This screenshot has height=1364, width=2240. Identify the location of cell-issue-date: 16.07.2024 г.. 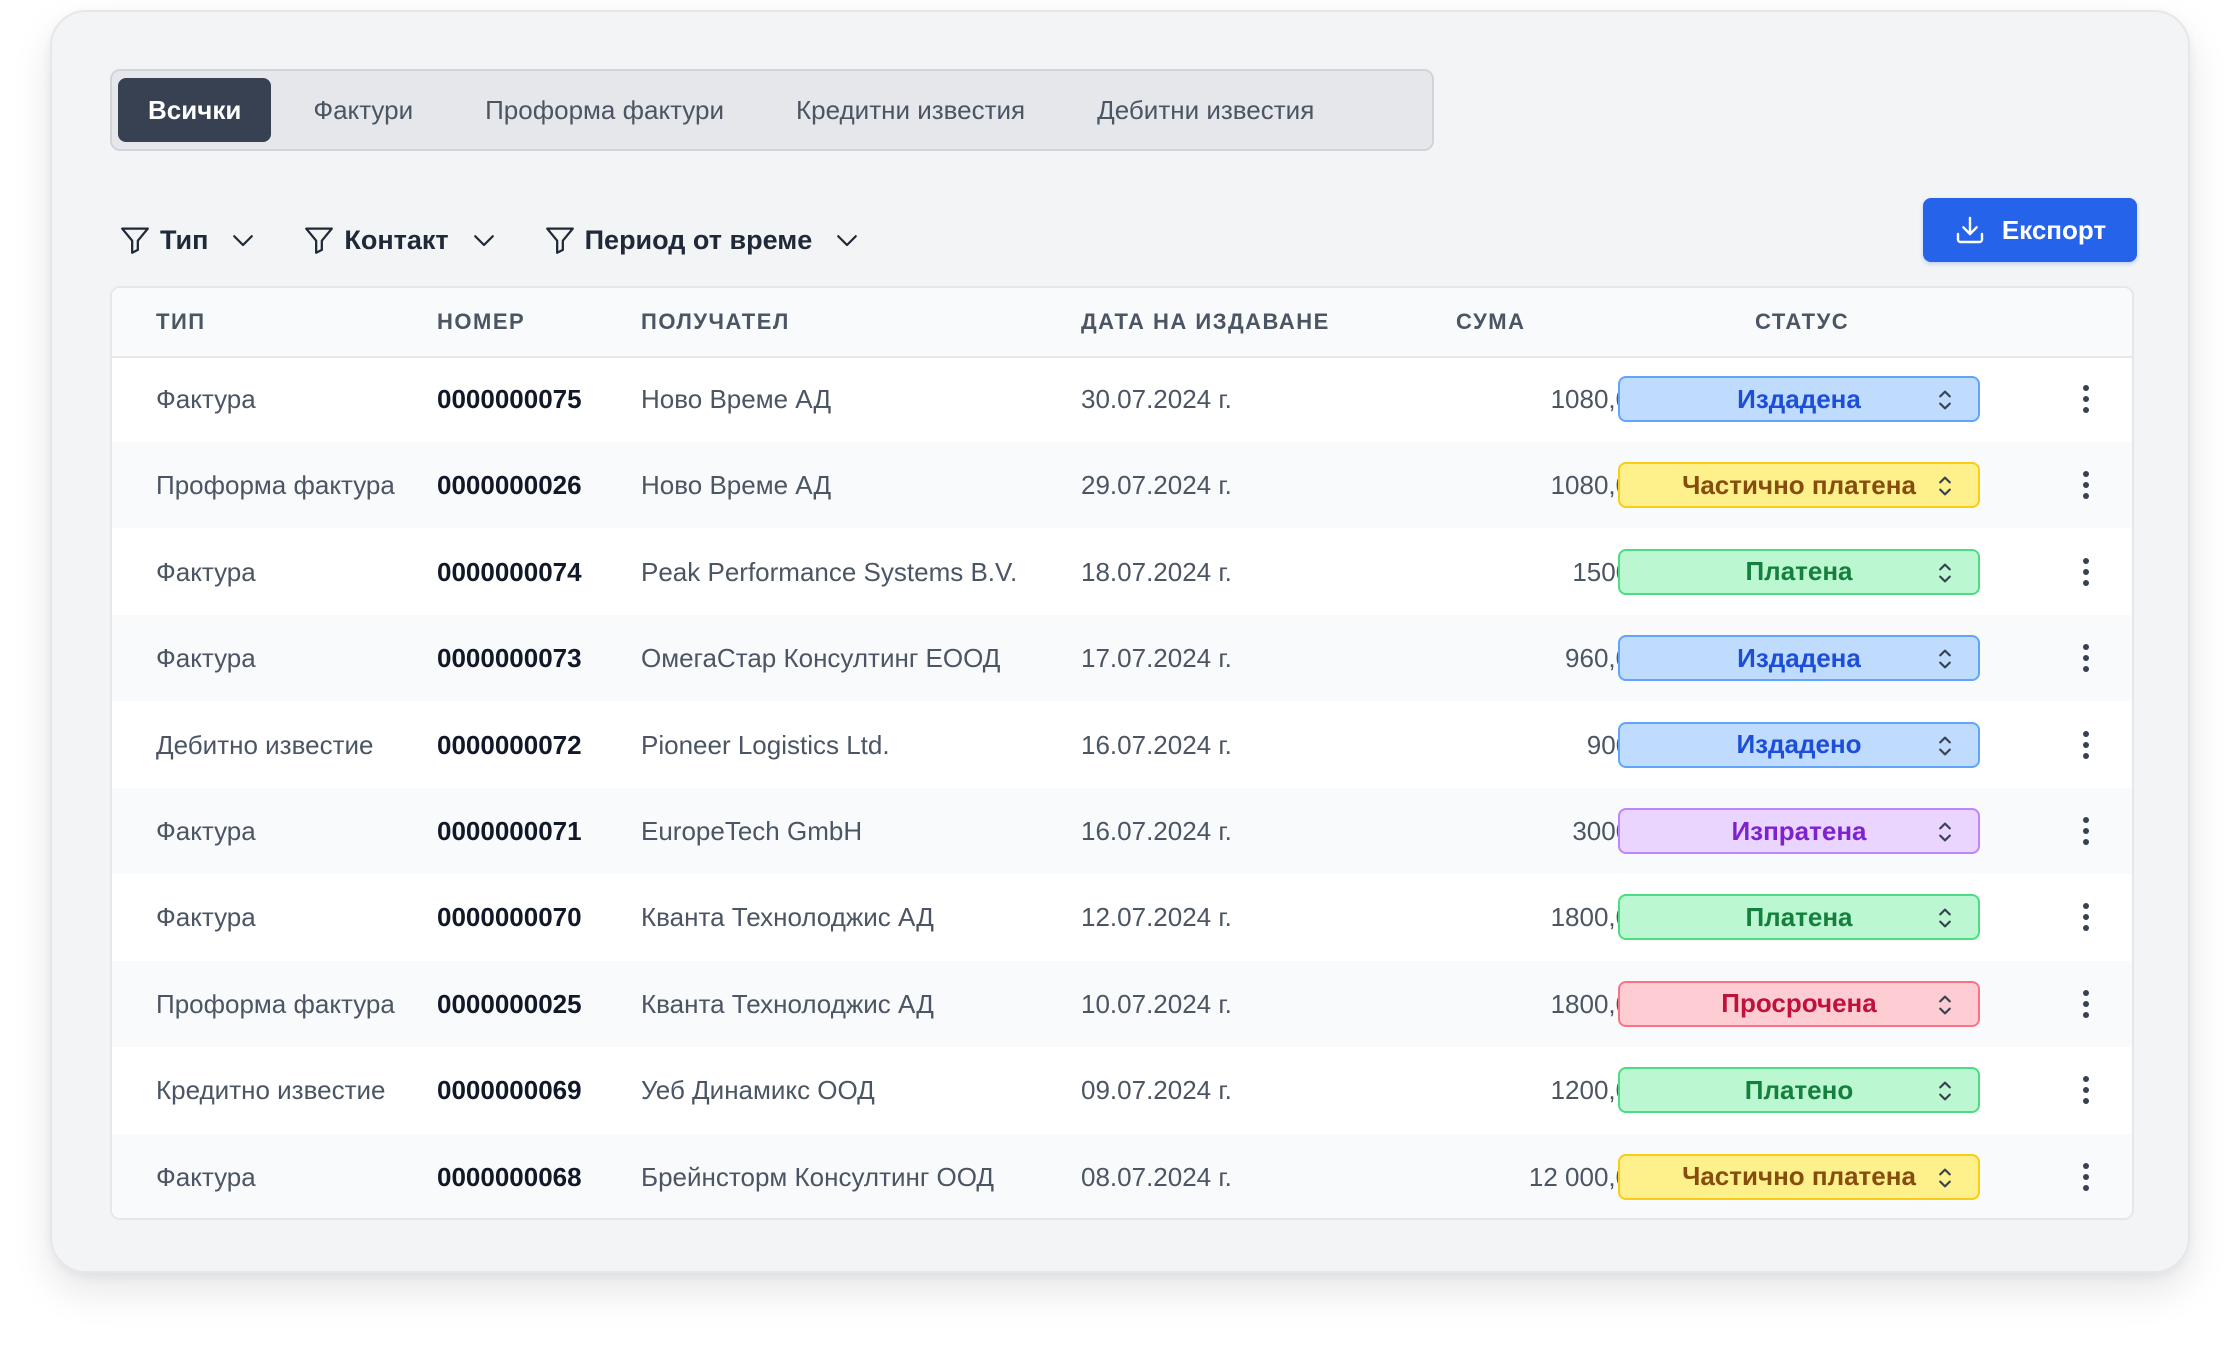
(1156, 744).